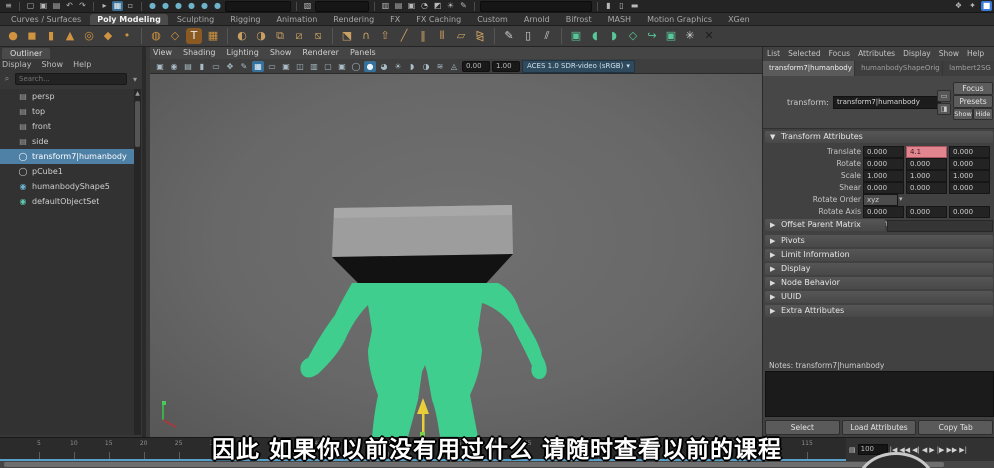 The width and height of the screenshot is (994, 468). I want to click on bridge-icon: ∩, so click(366, 36).